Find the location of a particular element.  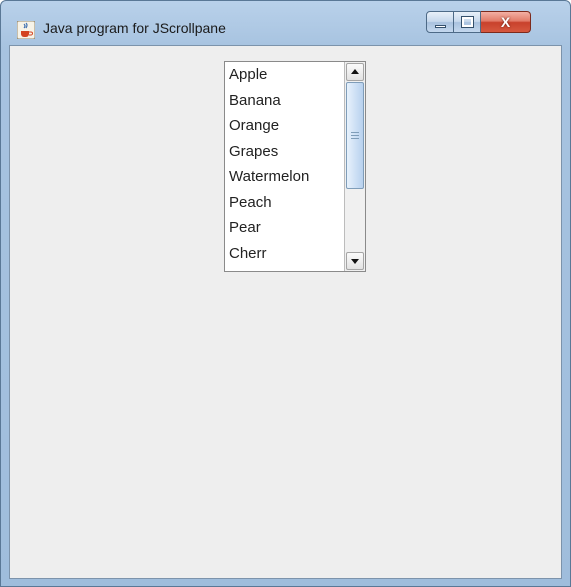

maximize-icon is located at coordinates (467, 22).